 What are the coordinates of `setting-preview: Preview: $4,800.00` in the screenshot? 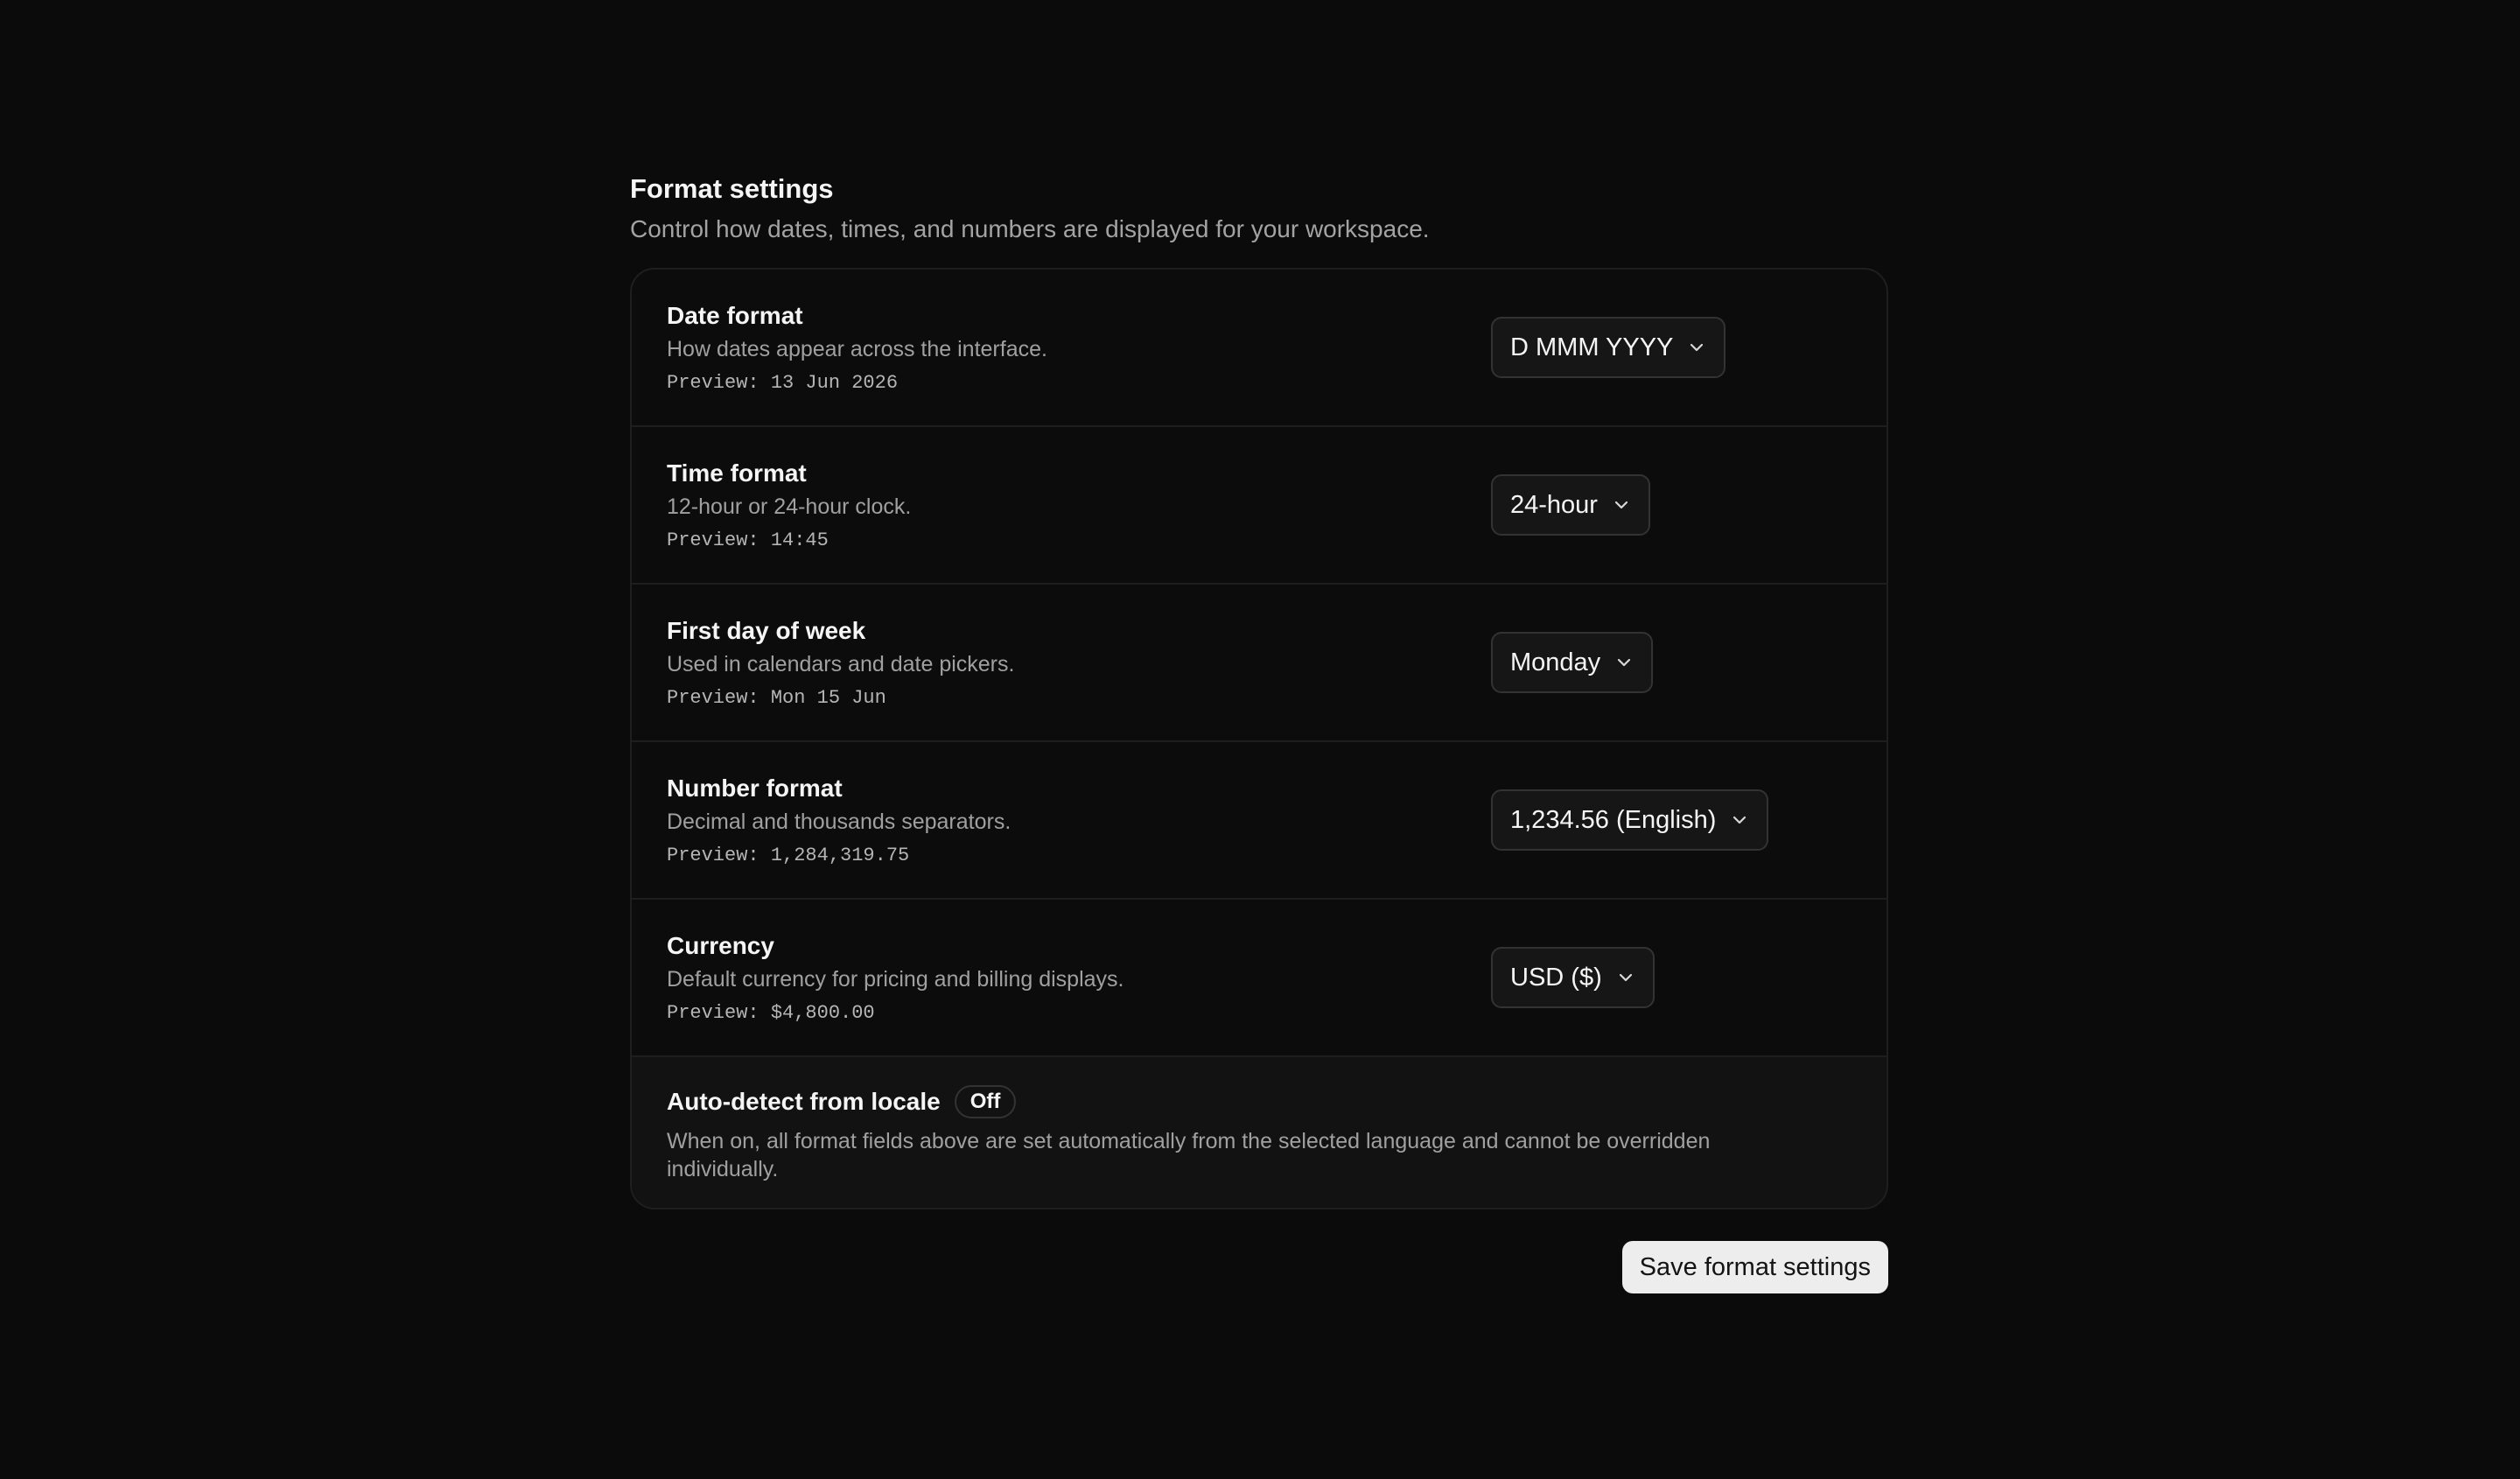 It's located at (771, 1013).